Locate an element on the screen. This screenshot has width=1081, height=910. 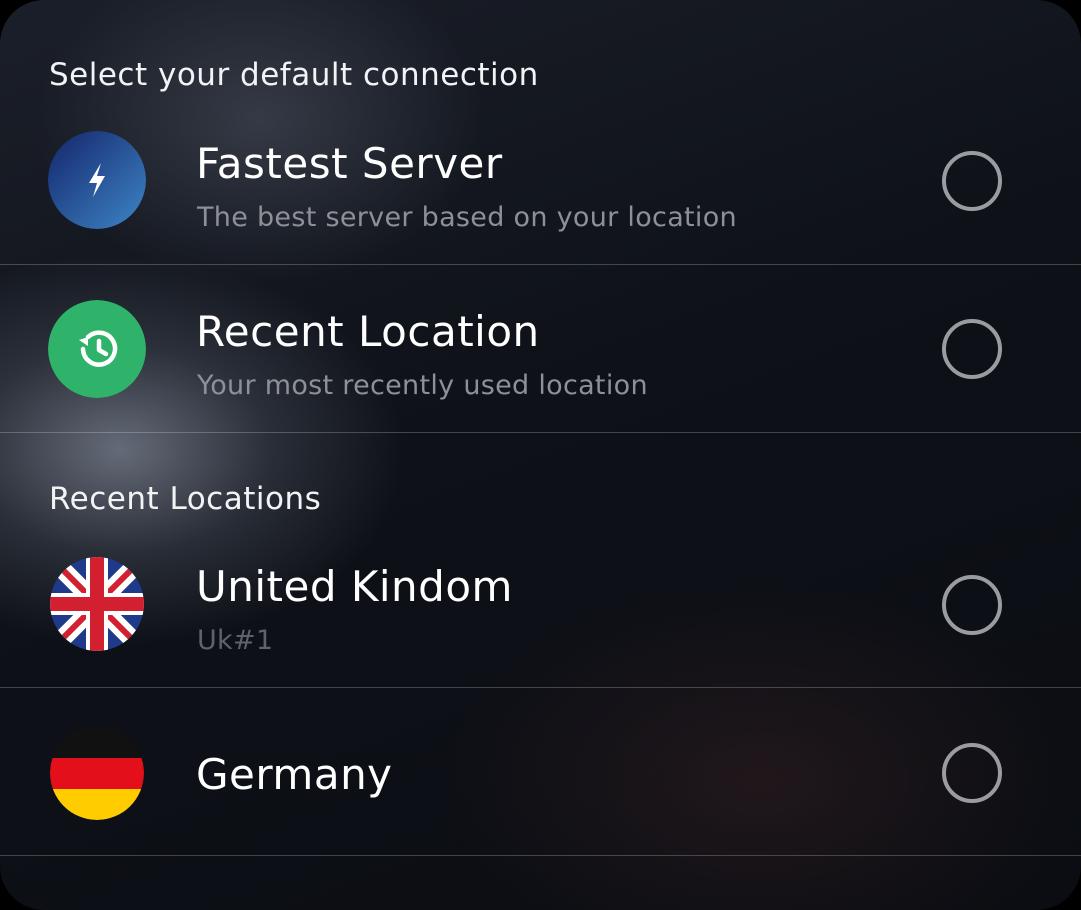
section-heading-recent-locations: Recent Locations is located at coordinates (185, 499).